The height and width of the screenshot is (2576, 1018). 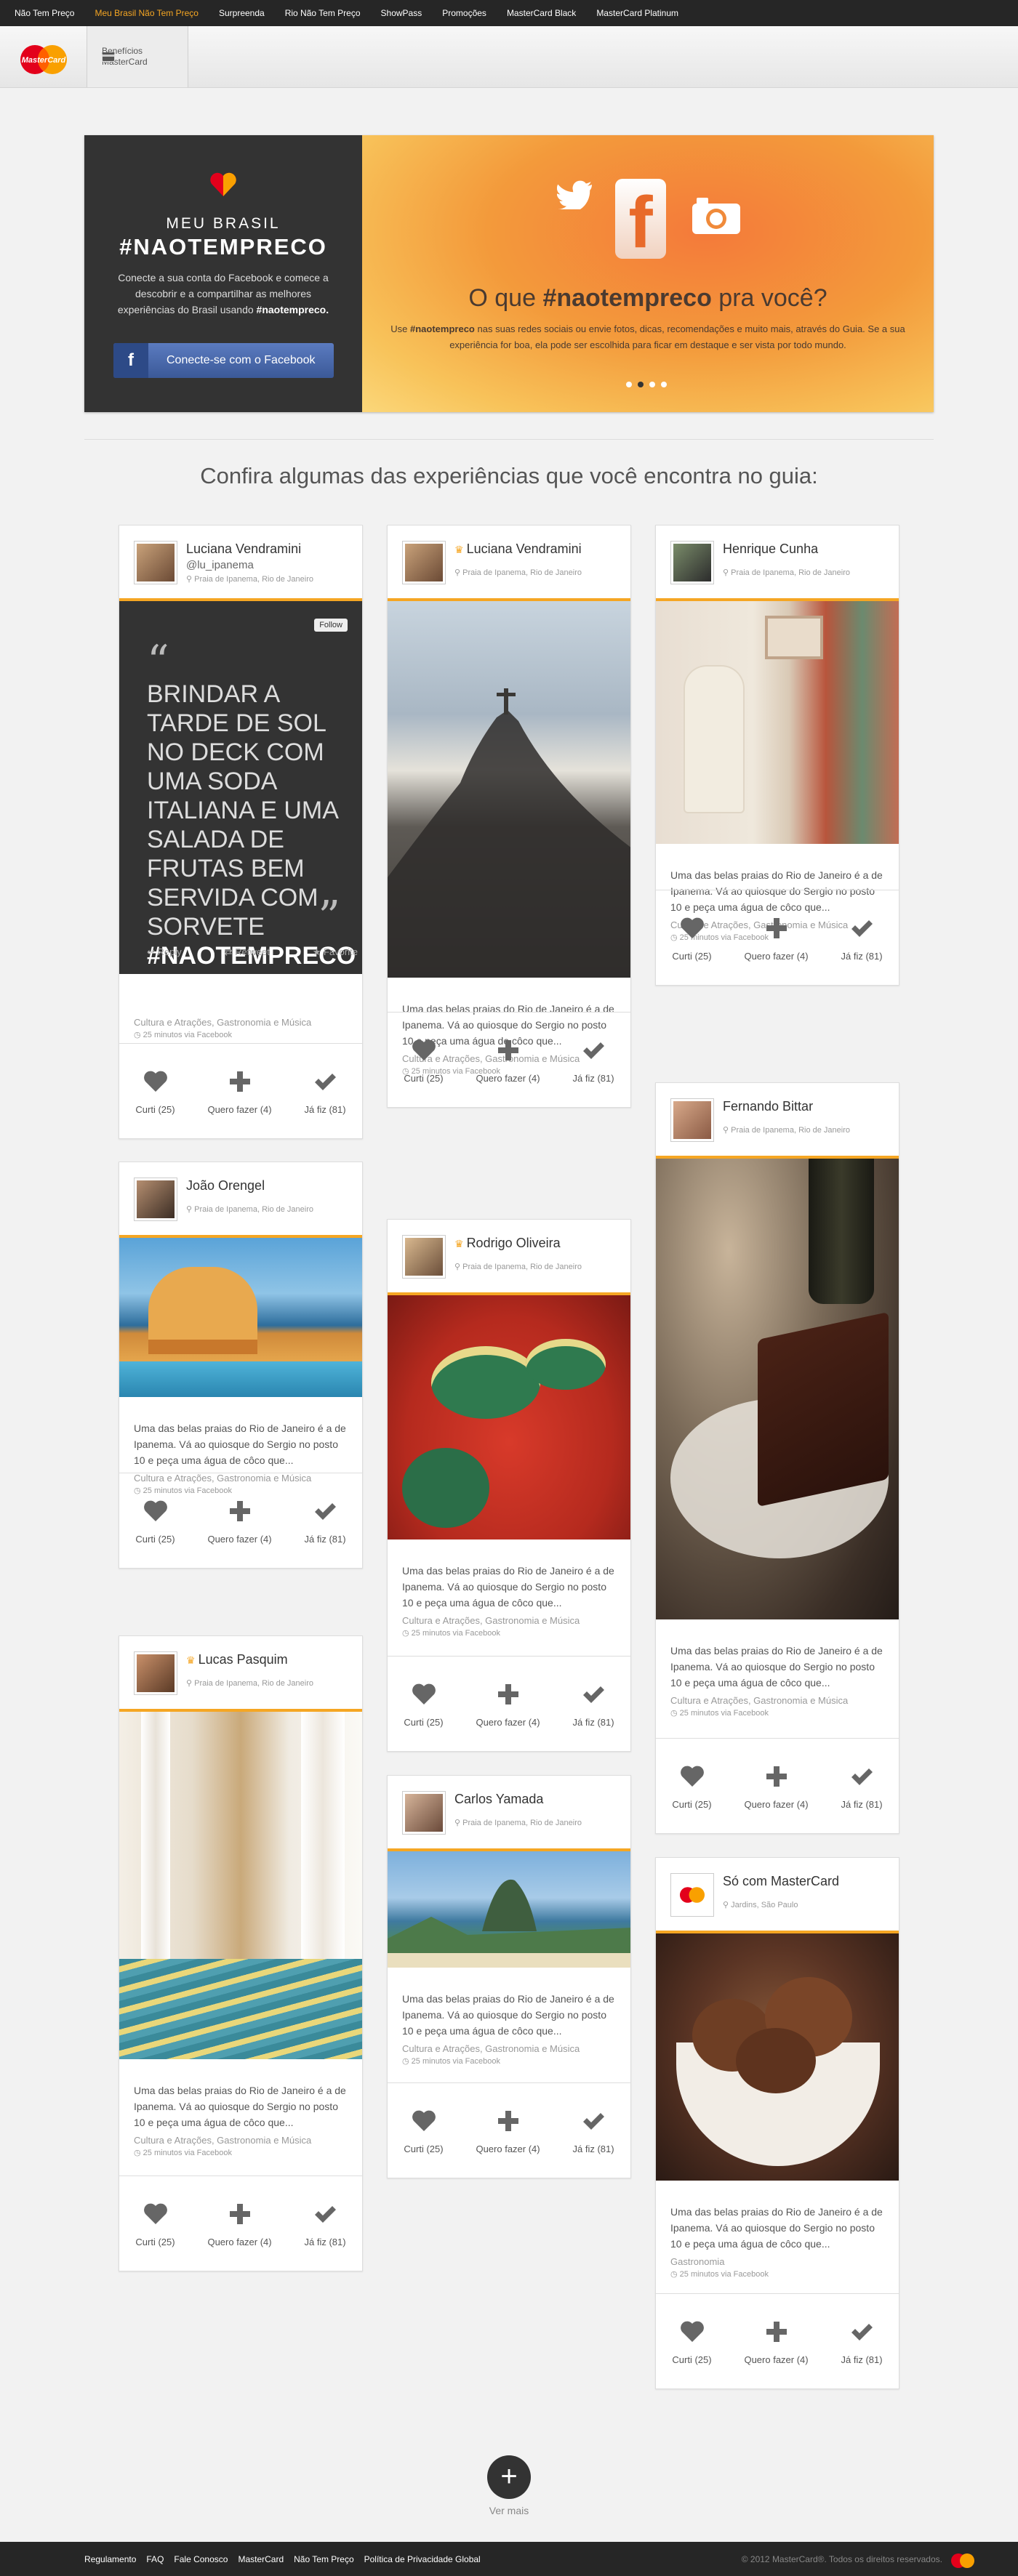 What do you see at coordinates (402, 13) in the screenshot?
I see `nav-showpass: ShowPass` at bounding box center [402, 13].